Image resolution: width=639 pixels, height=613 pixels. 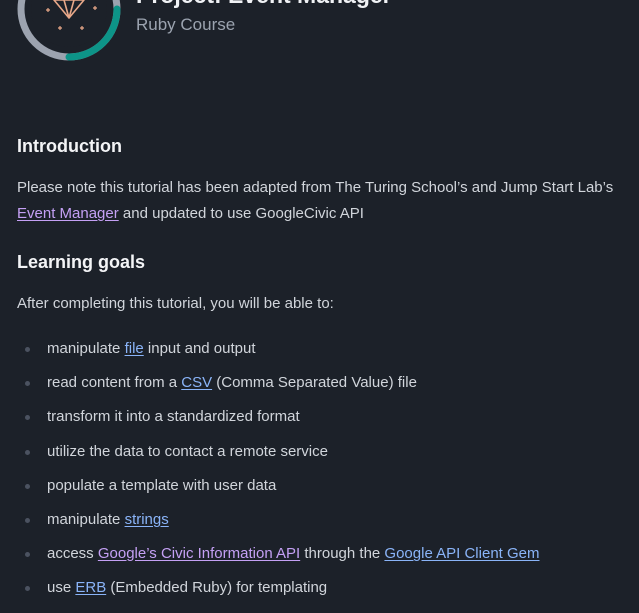 I want to click on item-text: (Comma Separated Value) file, so click(x=314, y=383).